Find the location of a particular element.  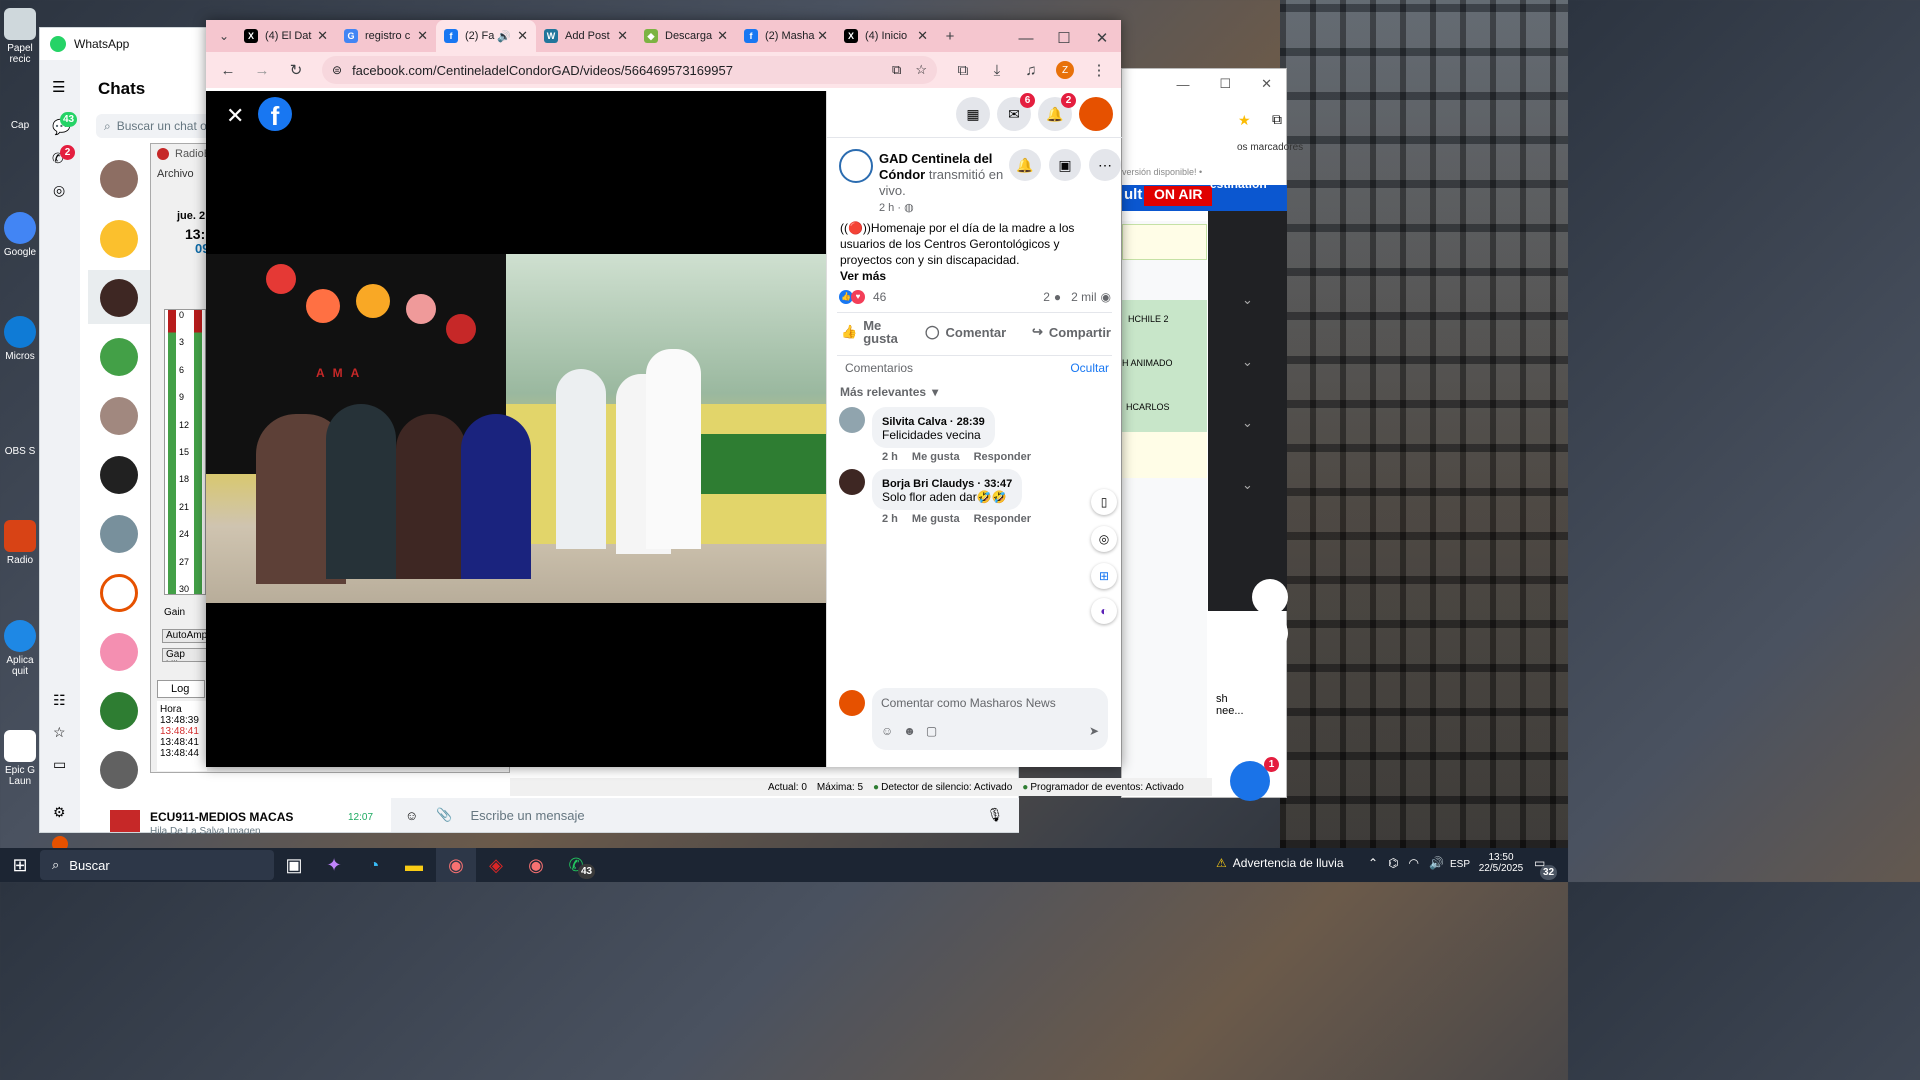

profile-avatar: Z is located at coordinates (1065, 70).